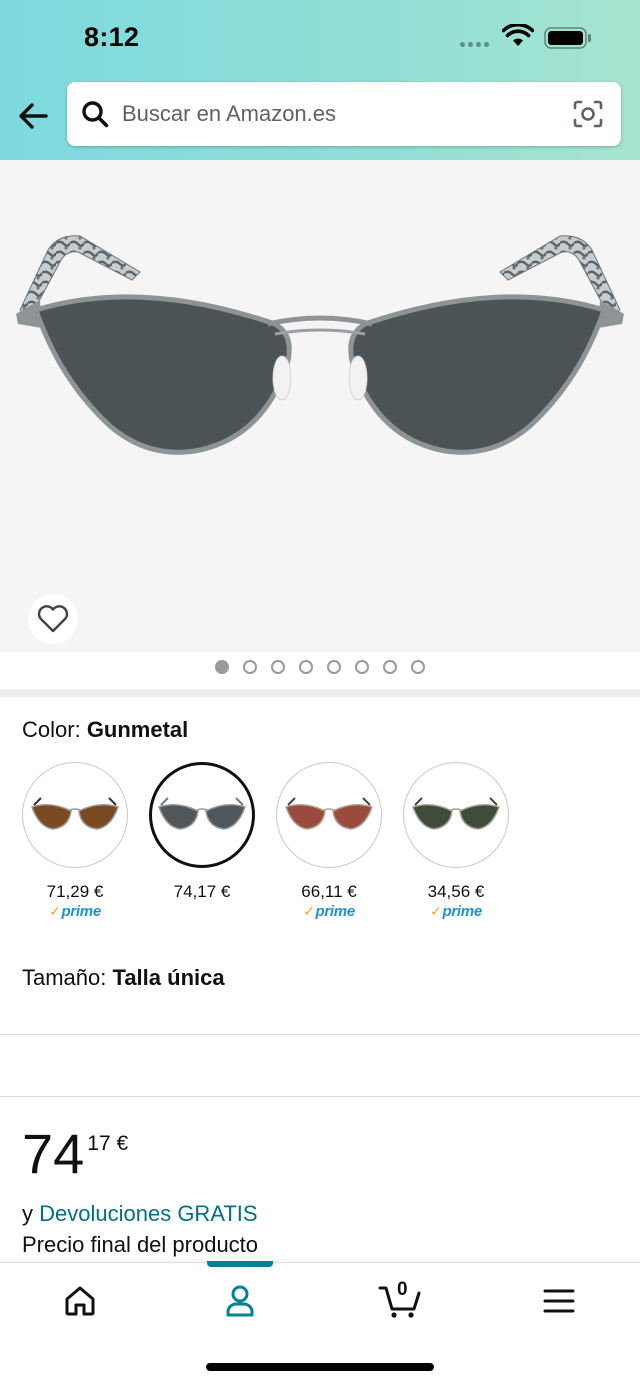  What do you see at coordinates (95, 114) in the screenshot?
I see `search-icon` at bounding box center [95, 114].